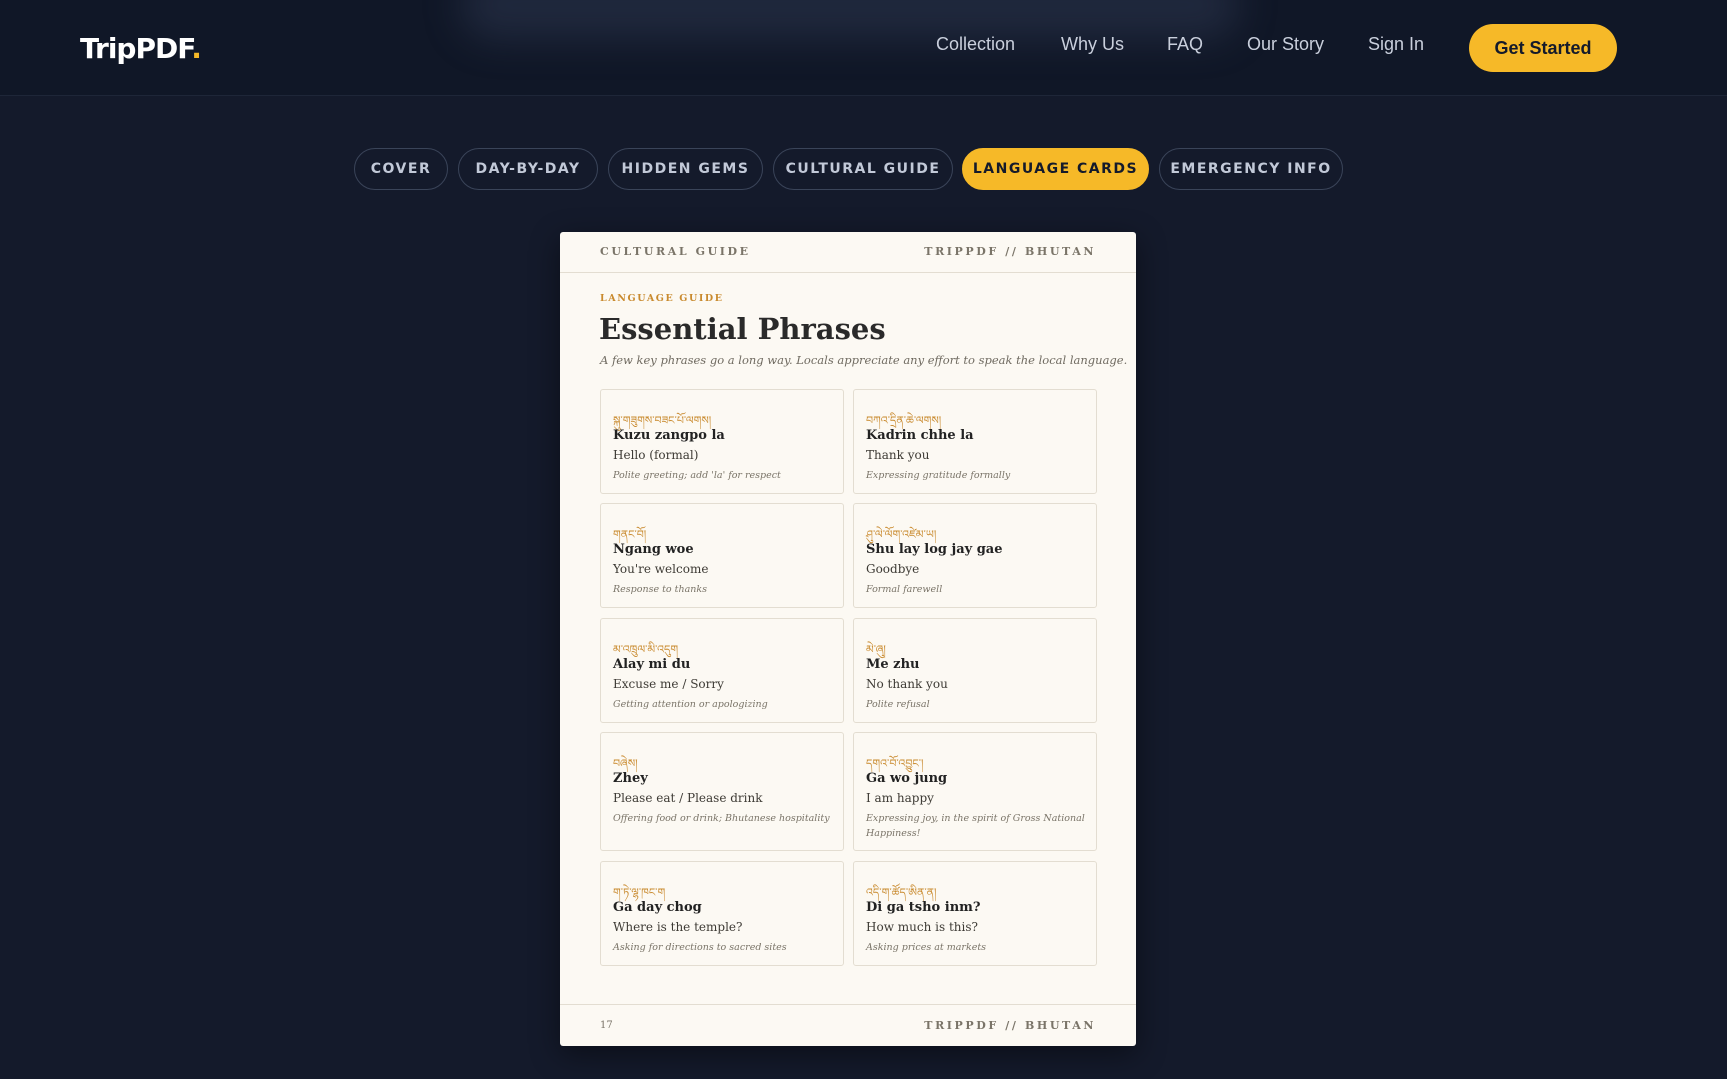 This screenshot has height=1079, width=1727. Describe the element at coordinates (653, 549) in the screenshot. I see `phrase-romanized: Ngang woe` at that location.